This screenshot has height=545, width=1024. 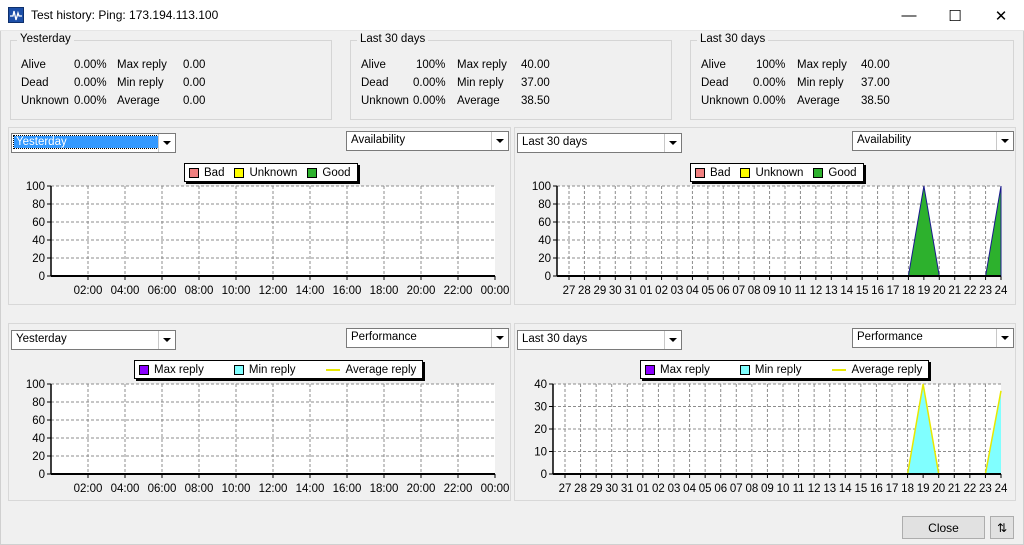 What do you see at coordinates (829, 489) in the screenshot?
I see `x-tick-label: 13` at bounding box center [829, 489].